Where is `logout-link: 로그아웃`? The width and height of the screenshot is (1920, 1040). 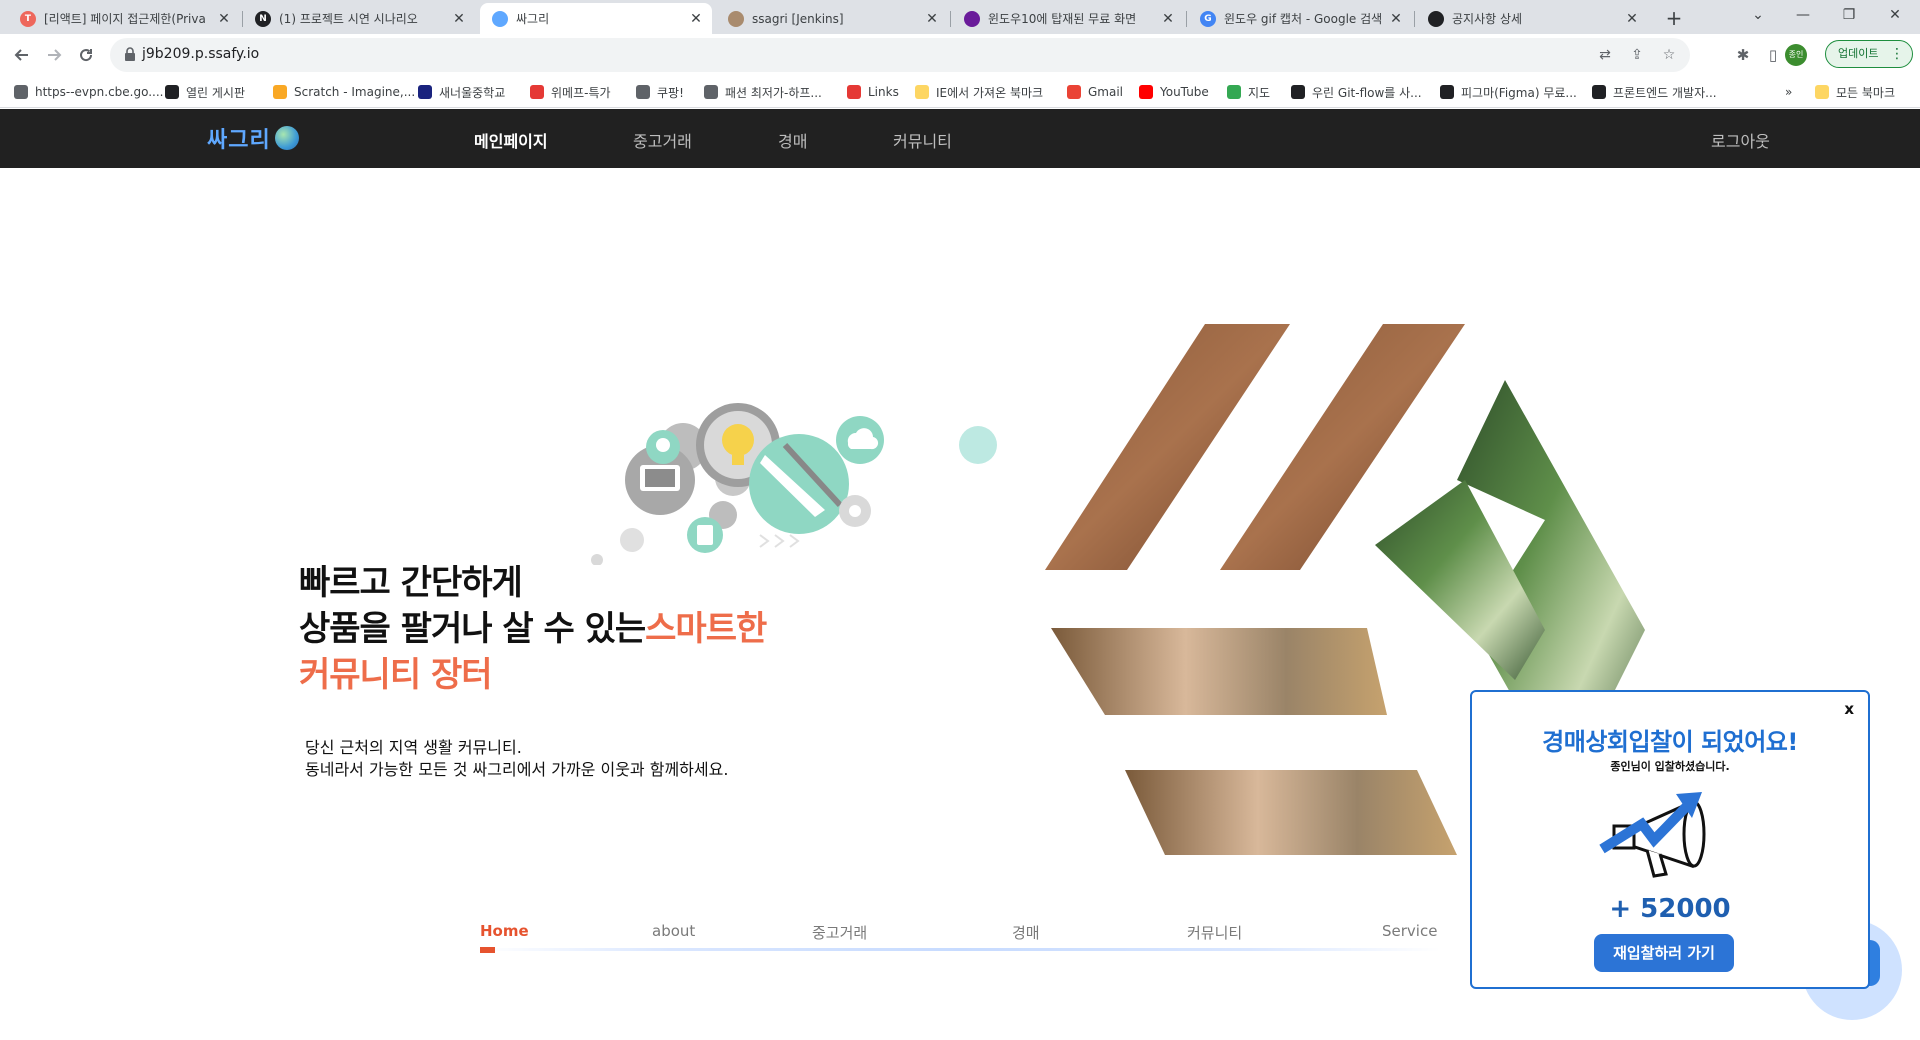
logout-link: 로그아웃 is located at coordinates (1740, 140).